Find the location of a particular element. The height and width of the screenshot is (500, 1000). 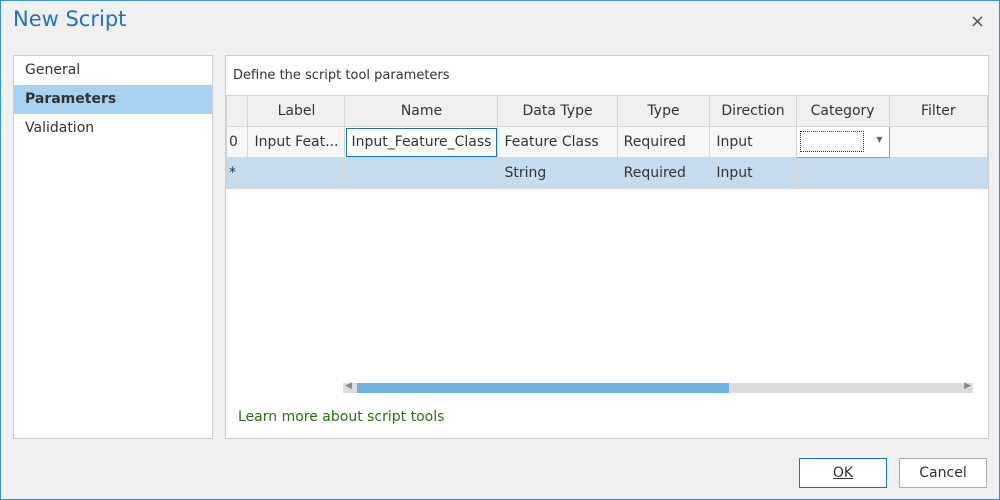

new-row-marker: * is located at coordinates (237, 173).